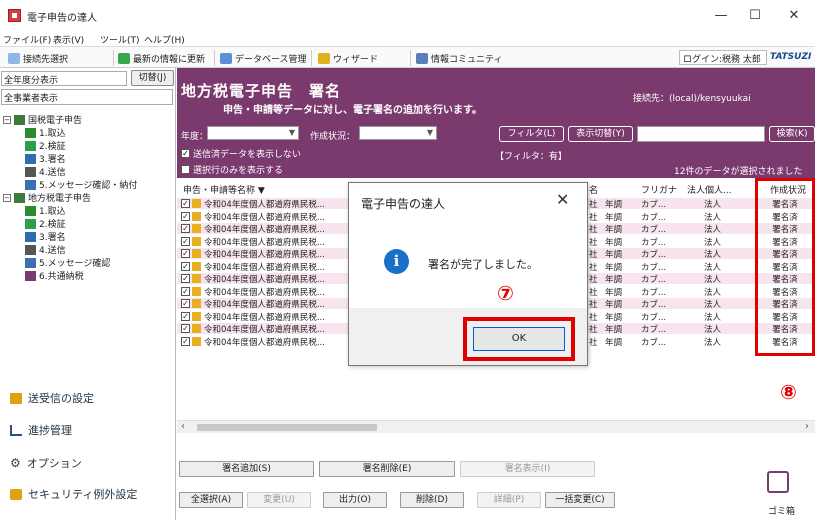 The width and height of the screenshot is (815, 520). Describe the element at coordinates (794, 16) in the screenshot. I see `close-button: ✕` at that location.